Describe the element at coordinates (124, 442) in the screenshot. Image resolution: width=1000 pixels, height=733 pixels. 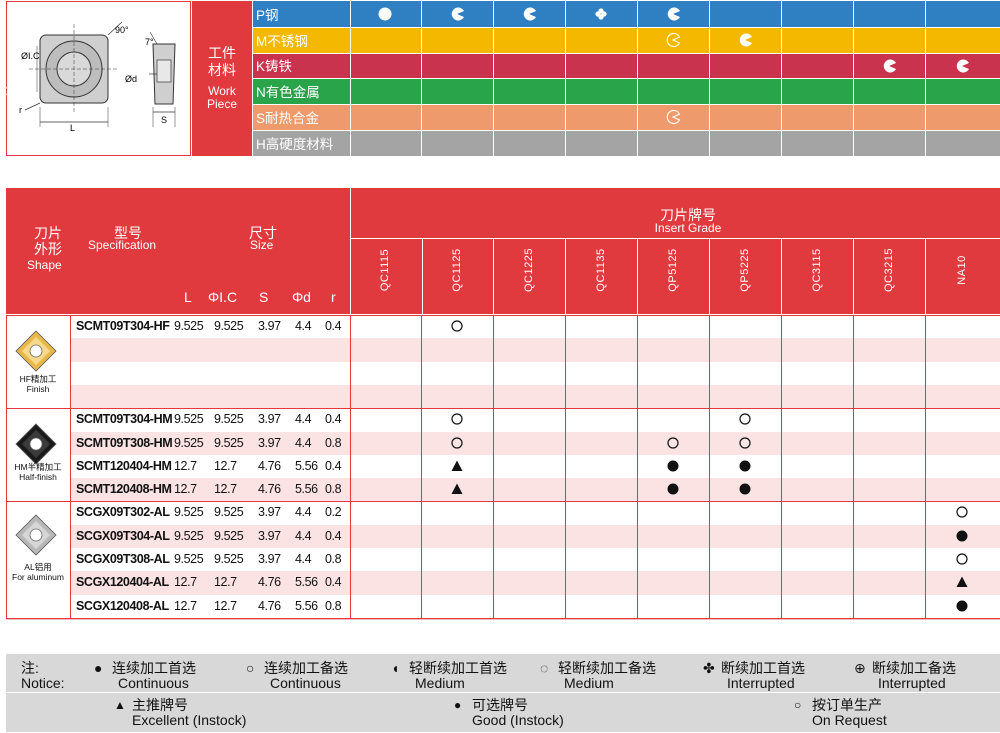
I see `spec-cell: SCMT09T308-HM` at that location.